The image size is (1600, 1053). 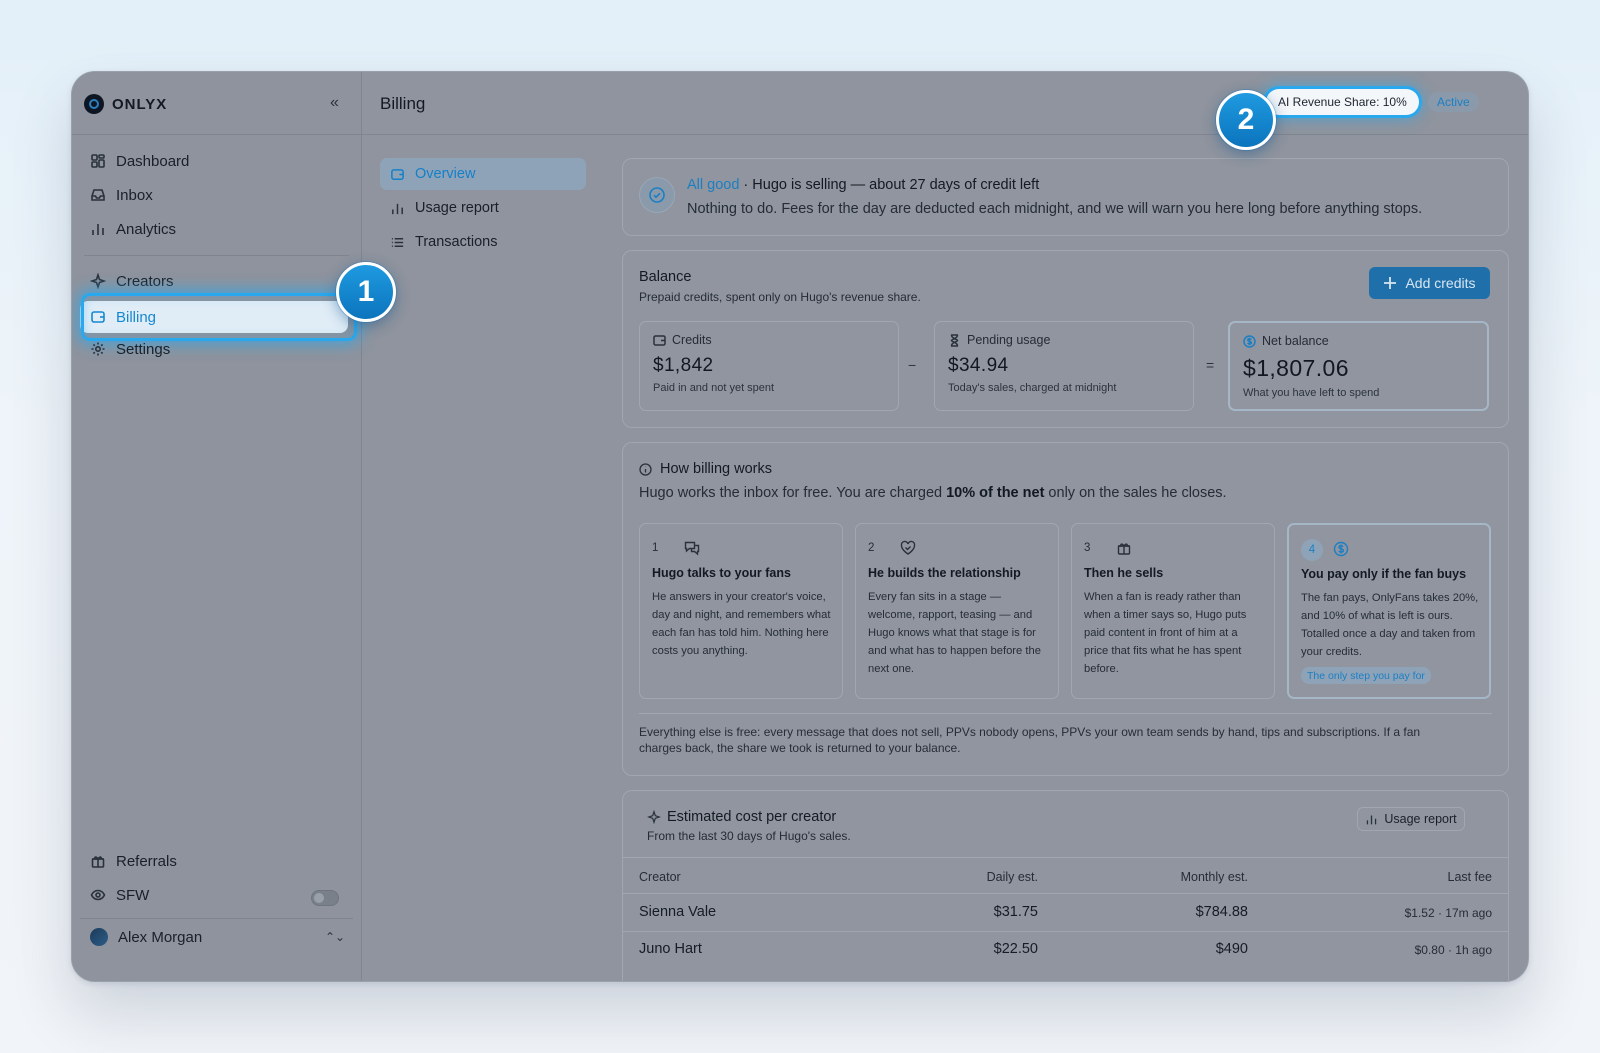 What do you see at coordinates (214, 895) in the screenshot?
I see `sidebar-item-sfw: SFW` at bounding box center [214, 895].